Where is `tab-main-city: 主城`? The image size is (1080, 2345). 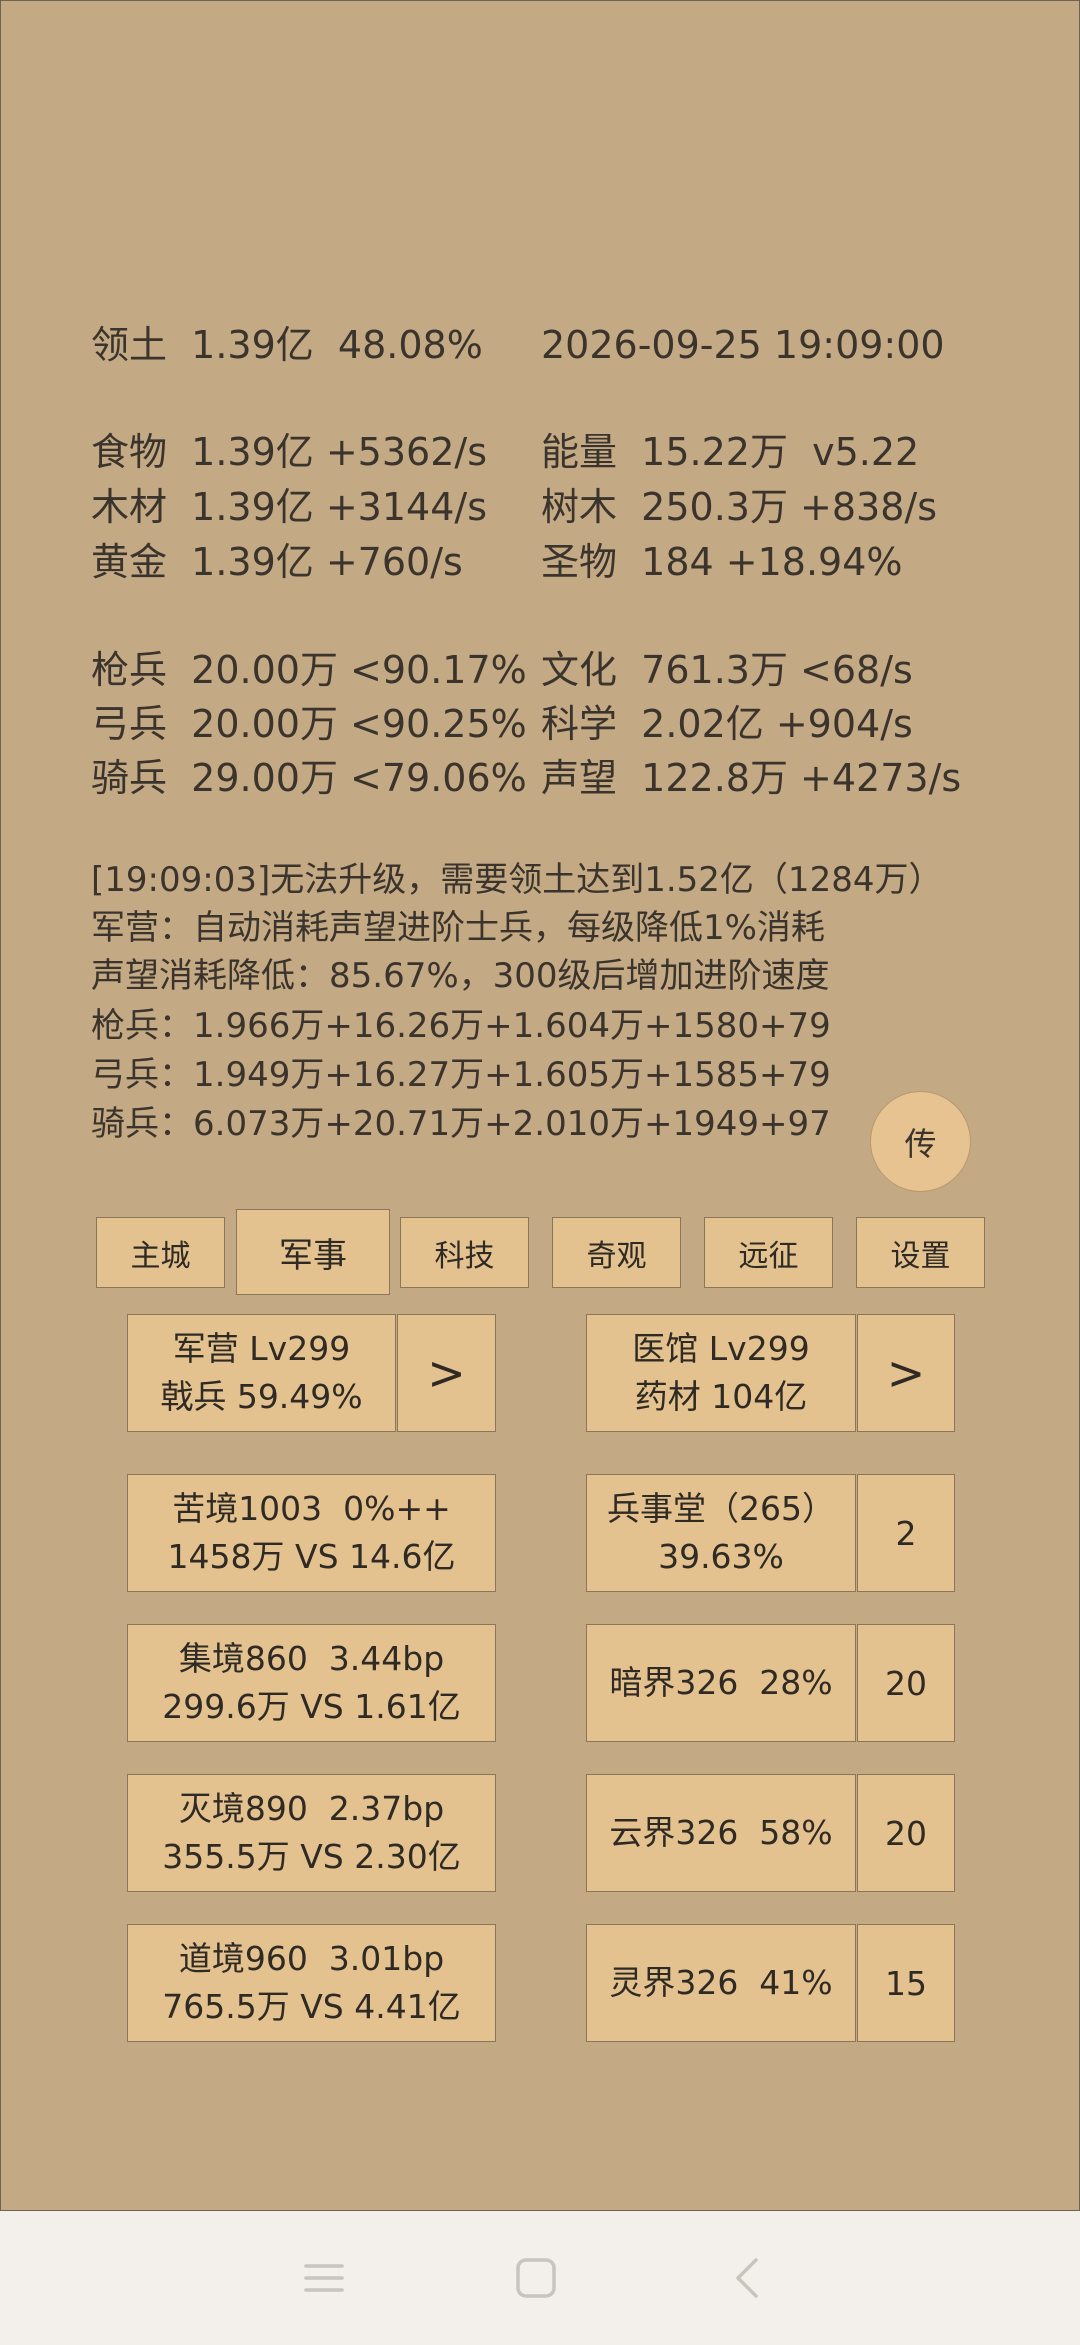 tab-main-city: 主城 is located at coordinates (160, 1252).